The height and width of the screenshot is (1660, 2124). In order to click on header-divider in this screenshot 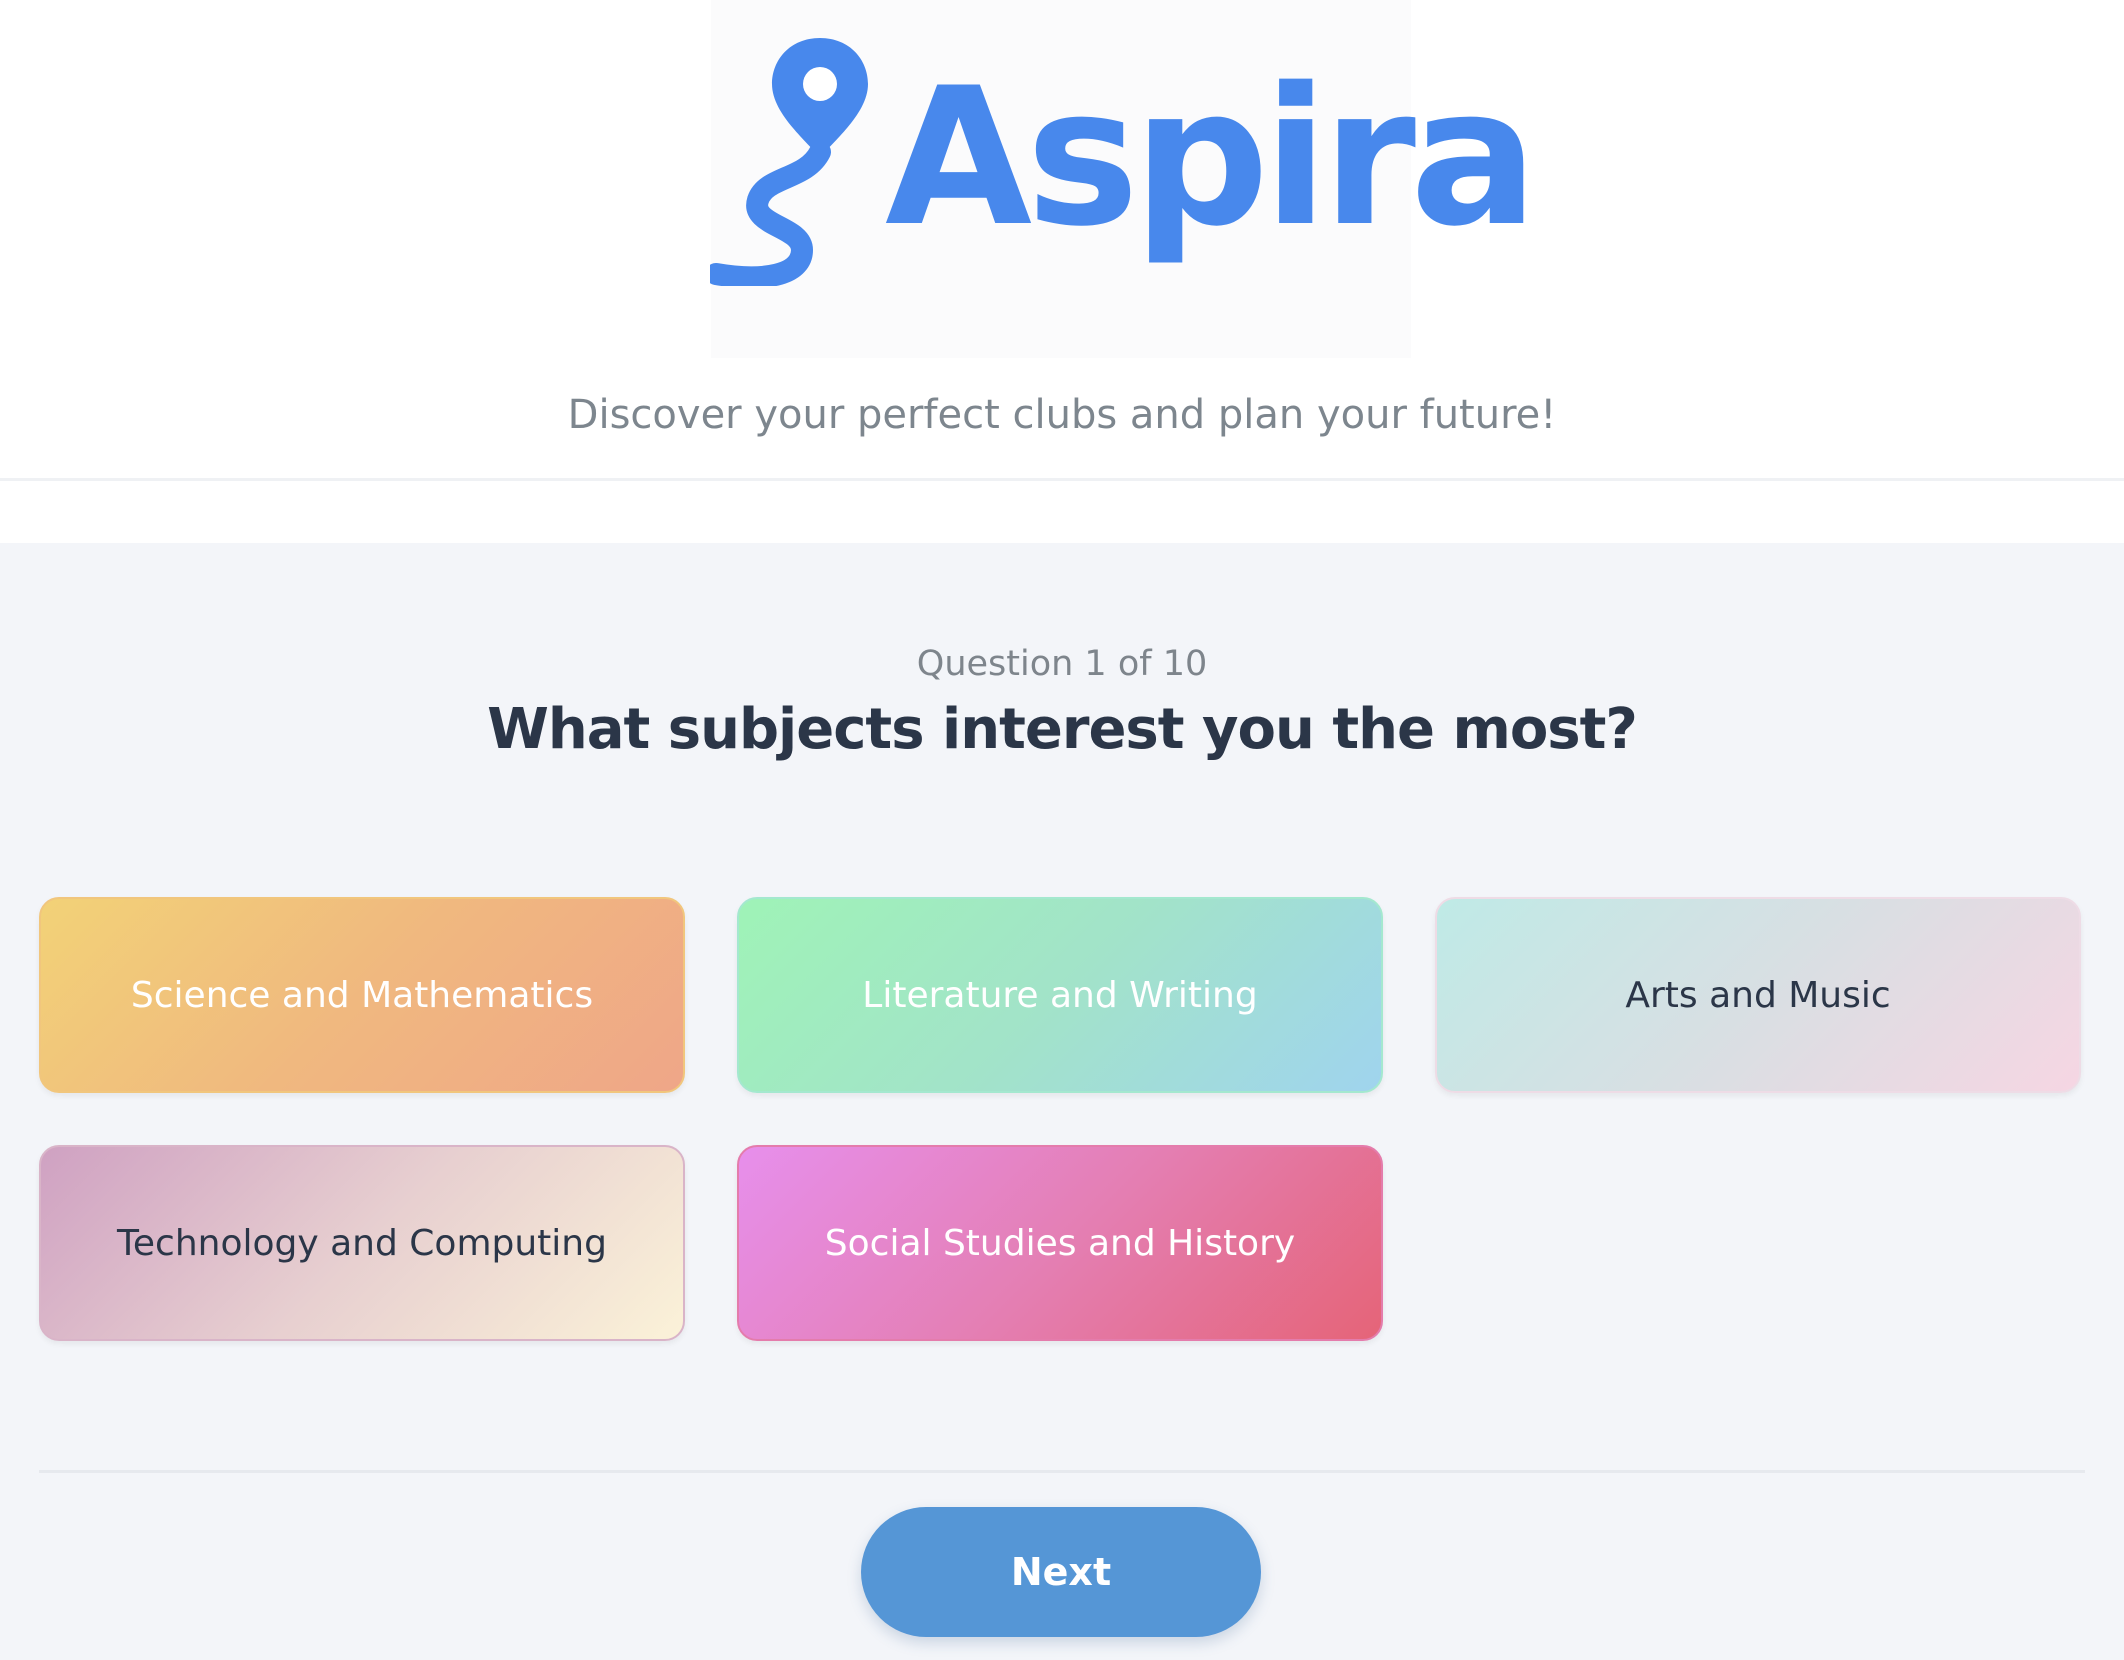, I will do `click(1062, 479)`.